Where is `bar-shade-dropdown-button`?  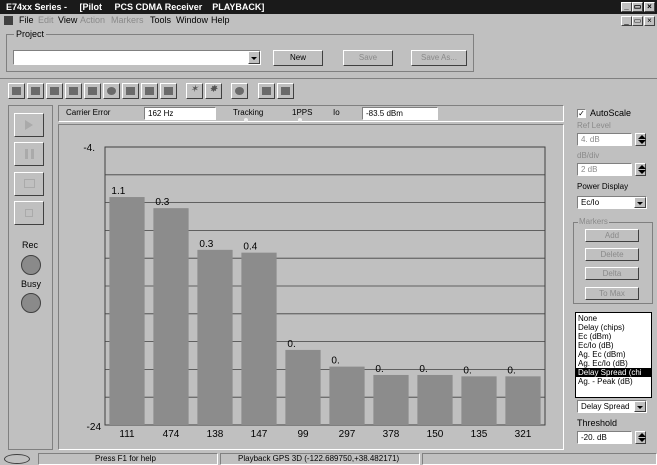
bar-shade-dropdown-button is located at coordinates (640, 406).